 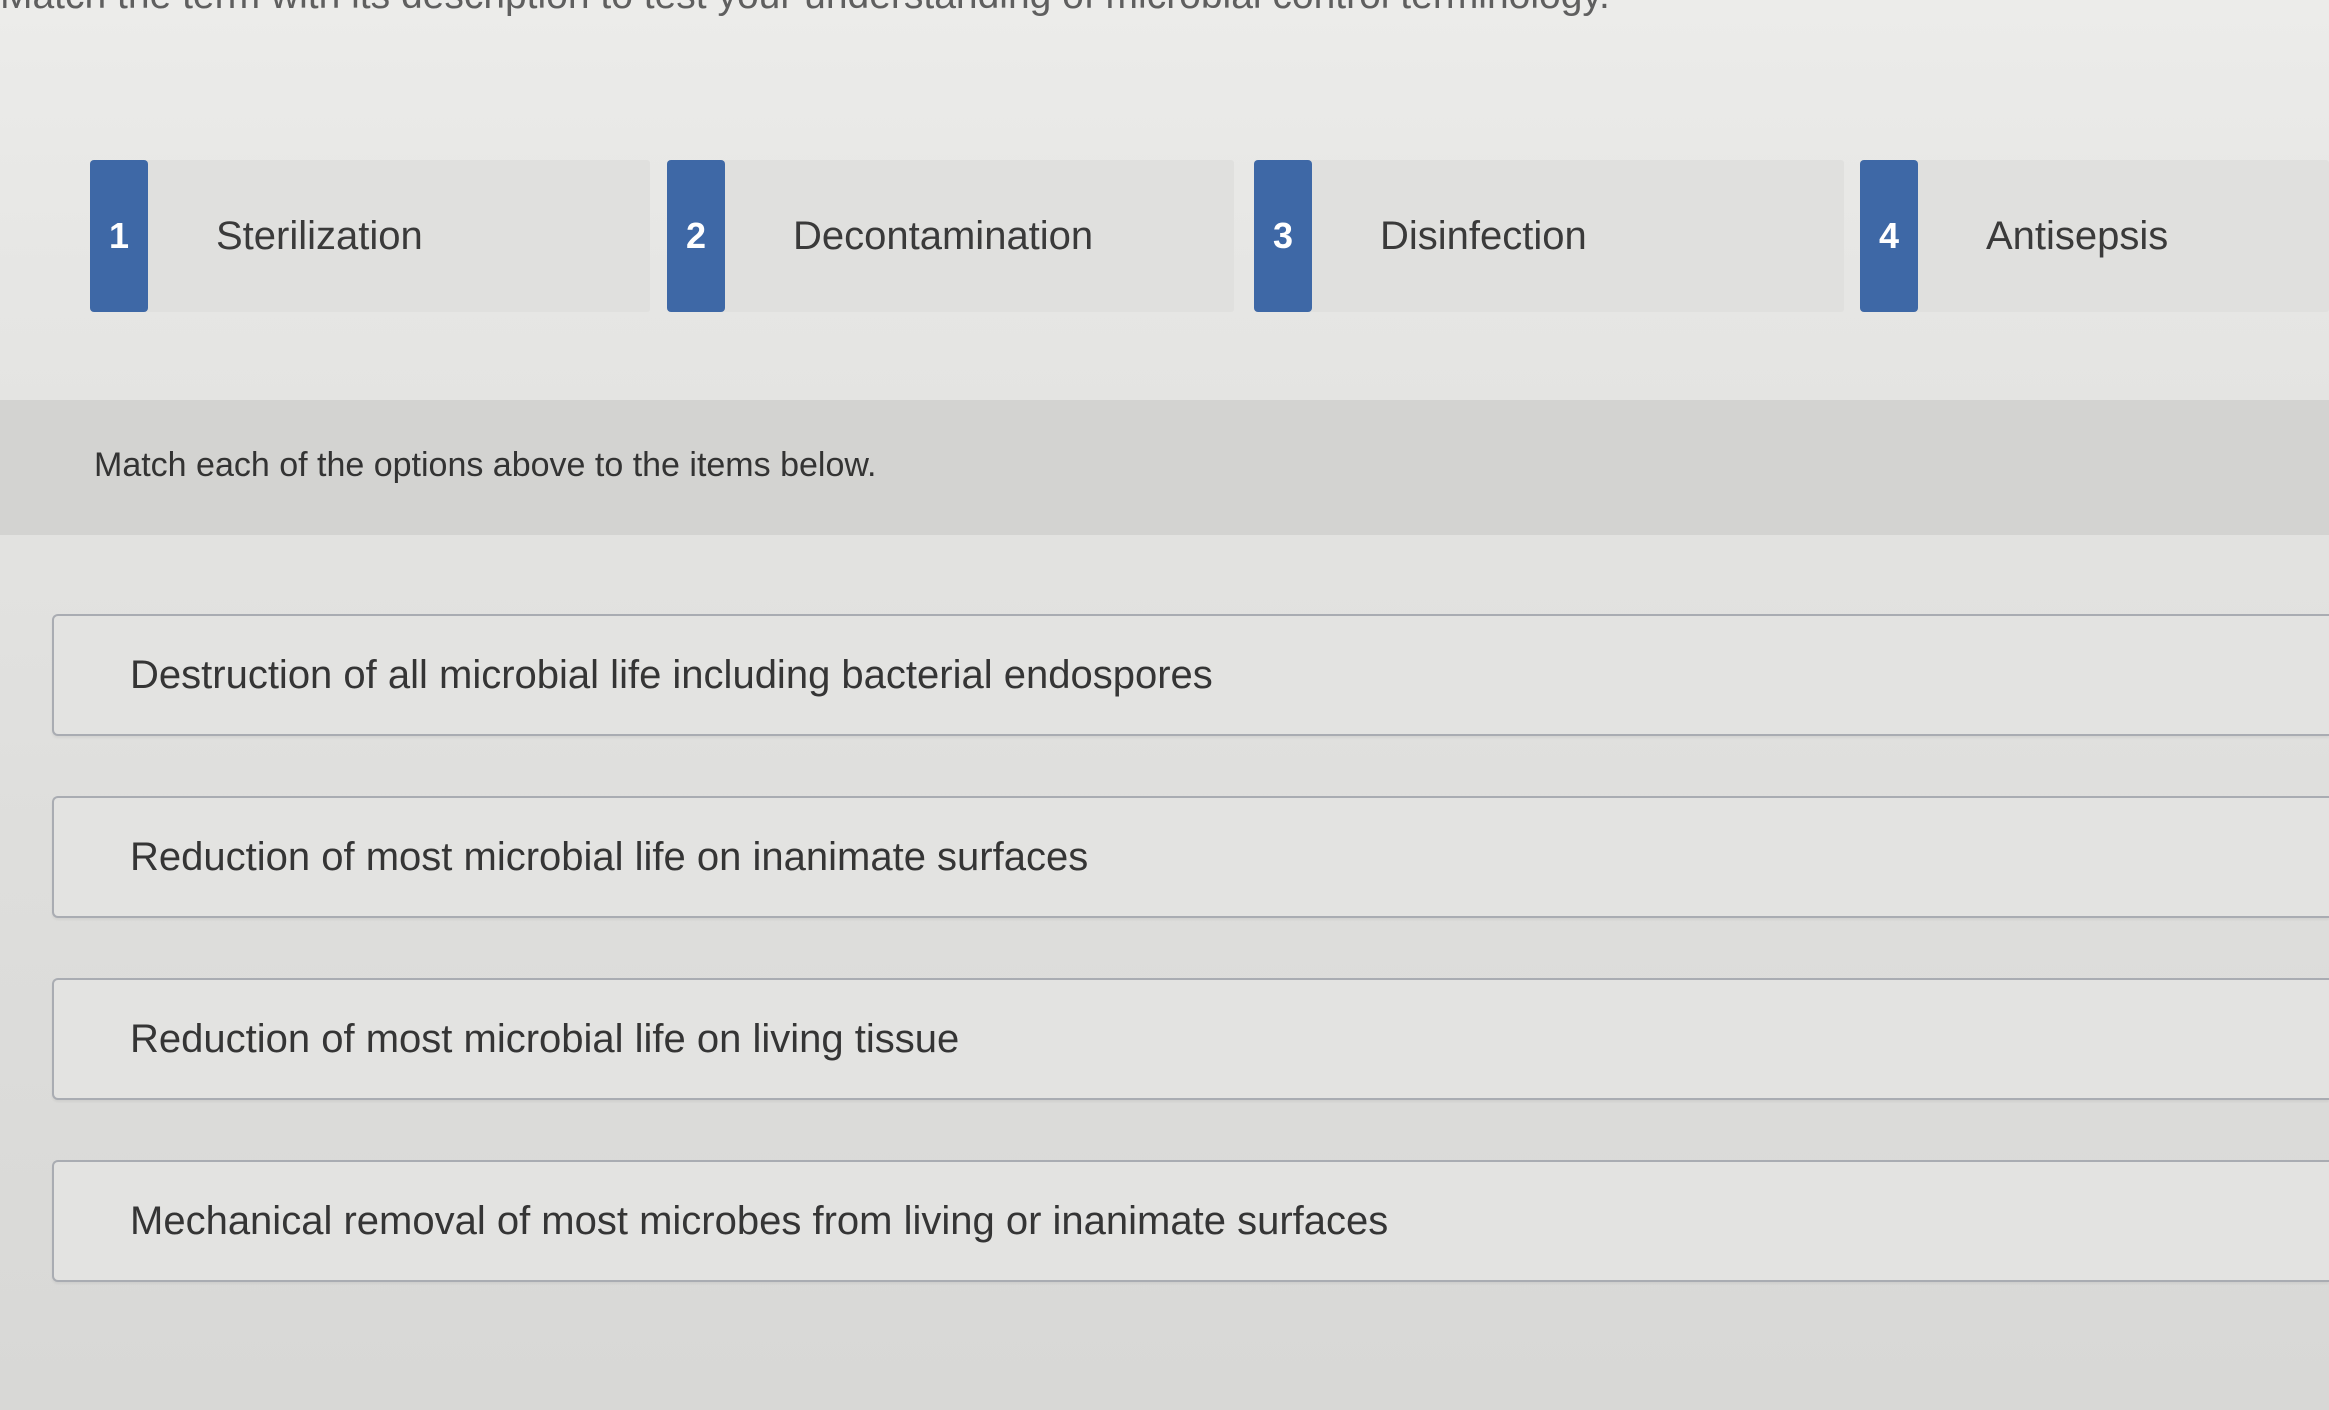 I want to click on option-label: Sterilization, so click(x=319, y=235).